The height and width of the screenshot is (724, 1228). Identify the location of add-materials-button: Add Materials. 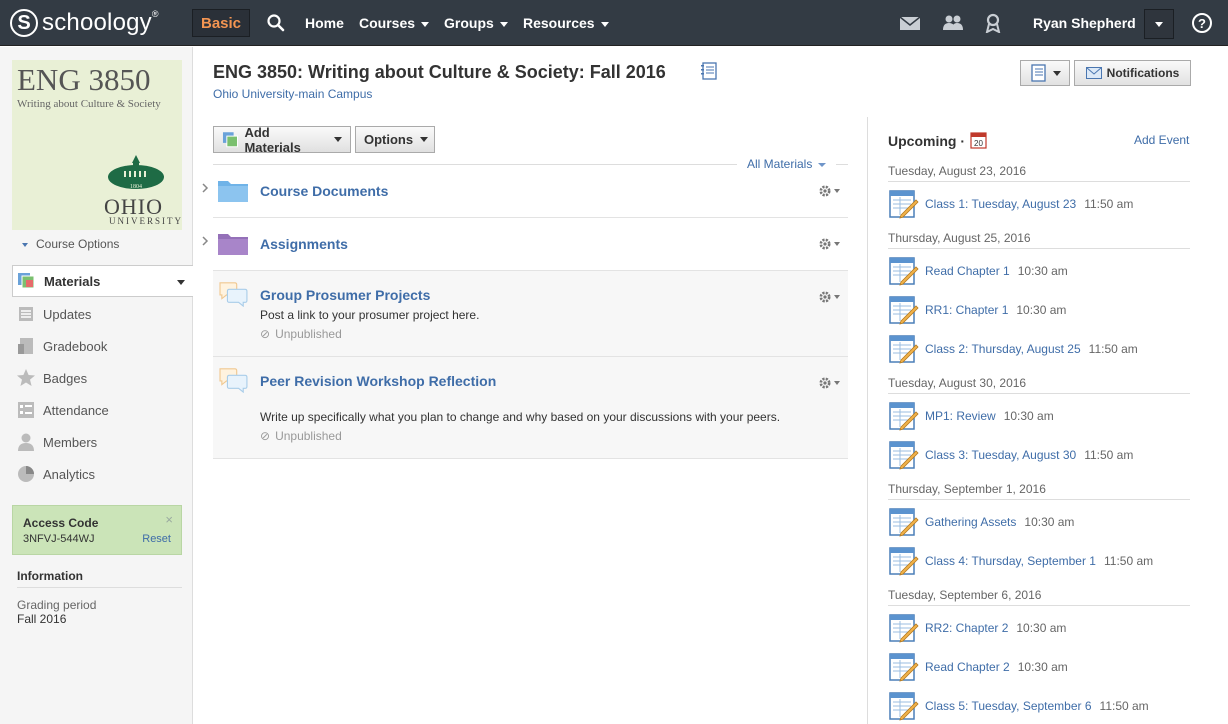
(282, 140).